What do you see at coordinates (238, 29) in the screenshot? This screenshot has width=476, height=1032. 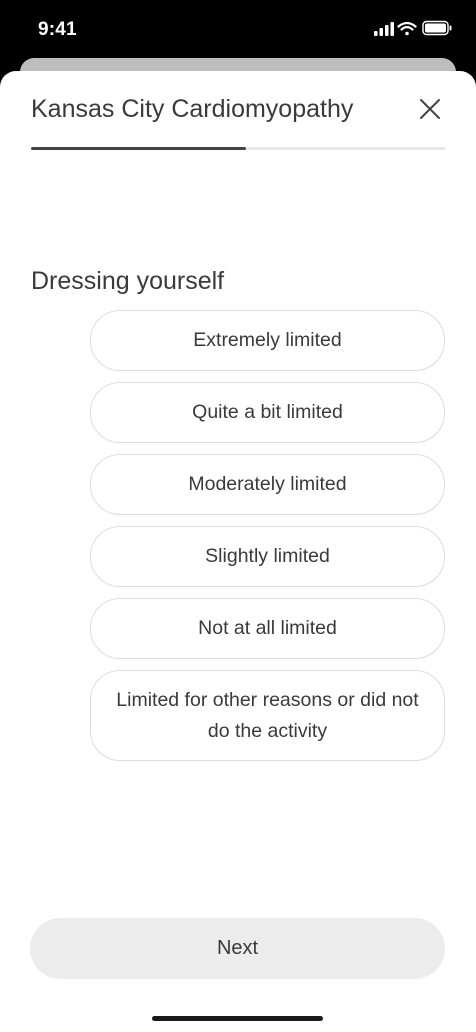 I see `status-bar: 9:41` at bounding box center [238, 29].